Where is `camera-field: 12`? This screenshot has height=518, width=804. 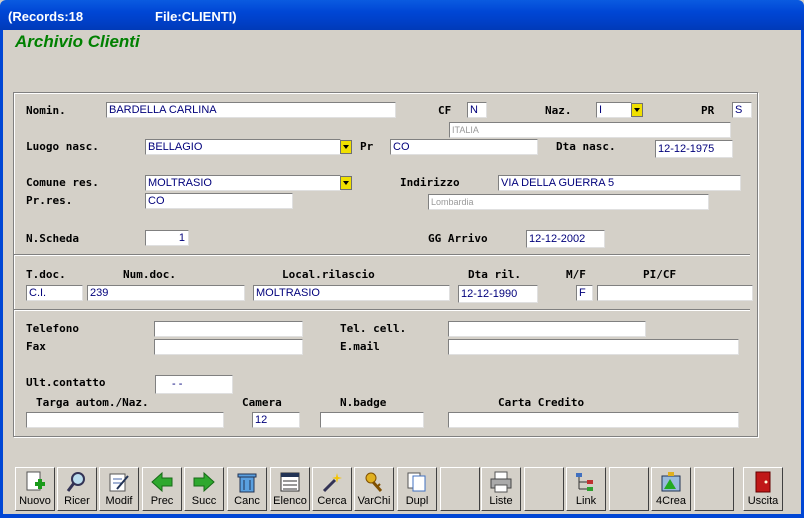 camera-field: 12 is located at coordinates (276, 420).